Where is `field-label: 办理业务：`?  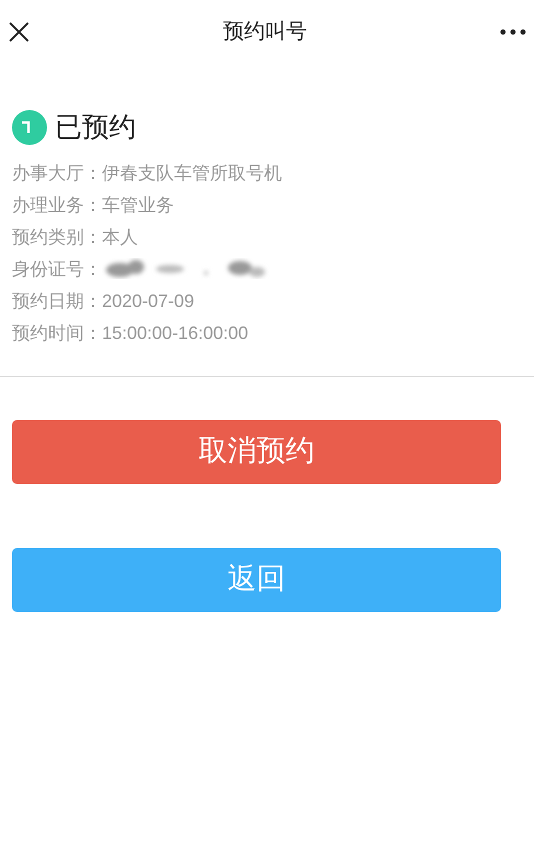
field-label: 办理业务： is located at coordinates (57, 205).